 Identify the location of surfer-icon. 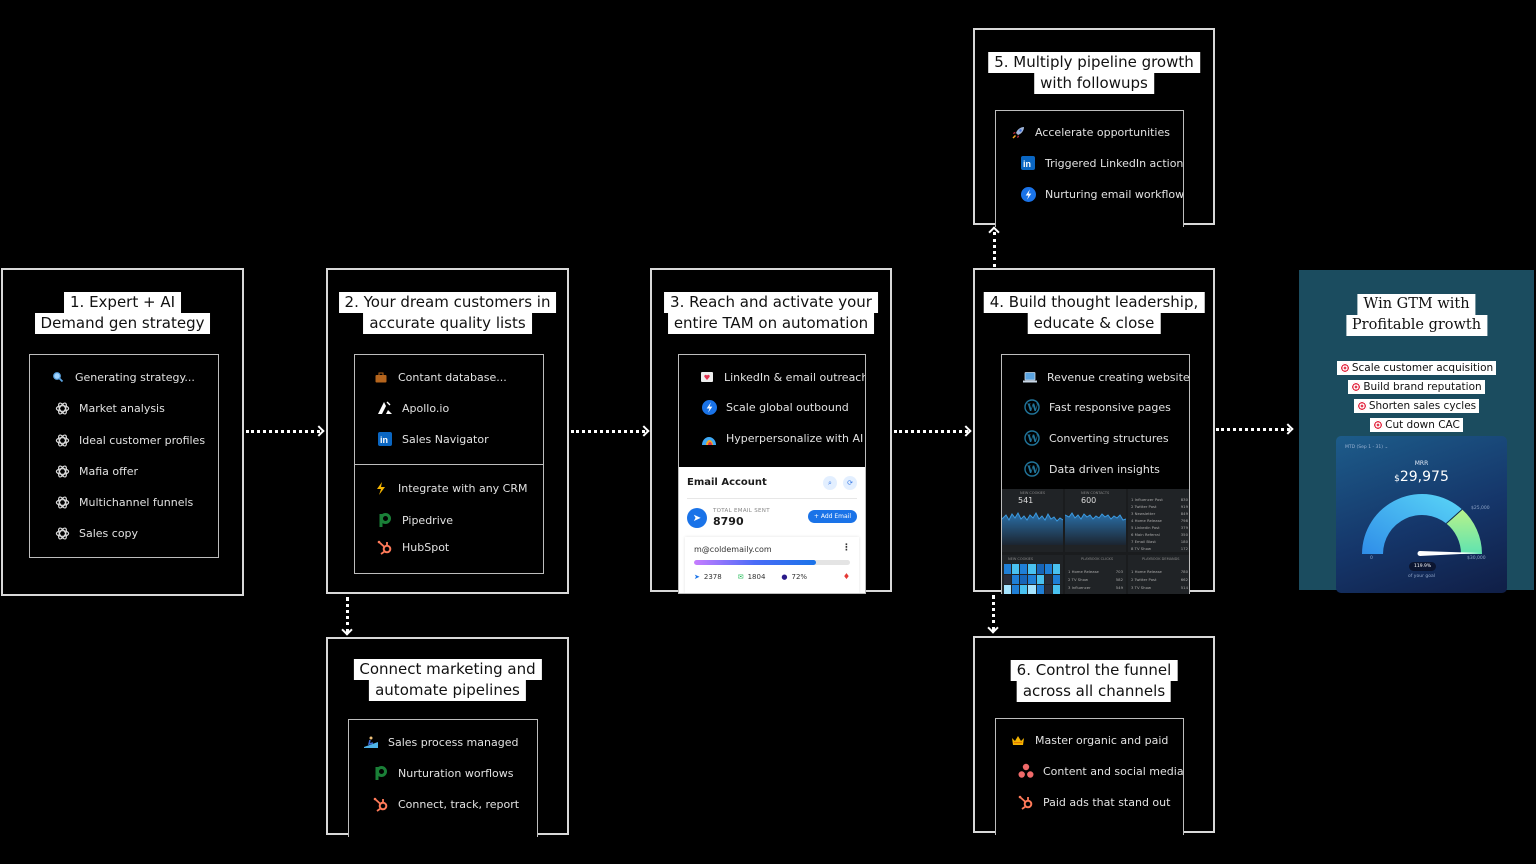
(371, 742).